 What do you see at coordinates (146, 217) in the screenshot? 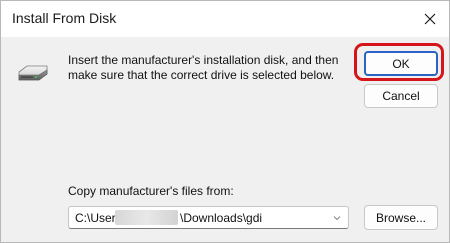
I see `redacted-username` at bounding box center [146, 217].